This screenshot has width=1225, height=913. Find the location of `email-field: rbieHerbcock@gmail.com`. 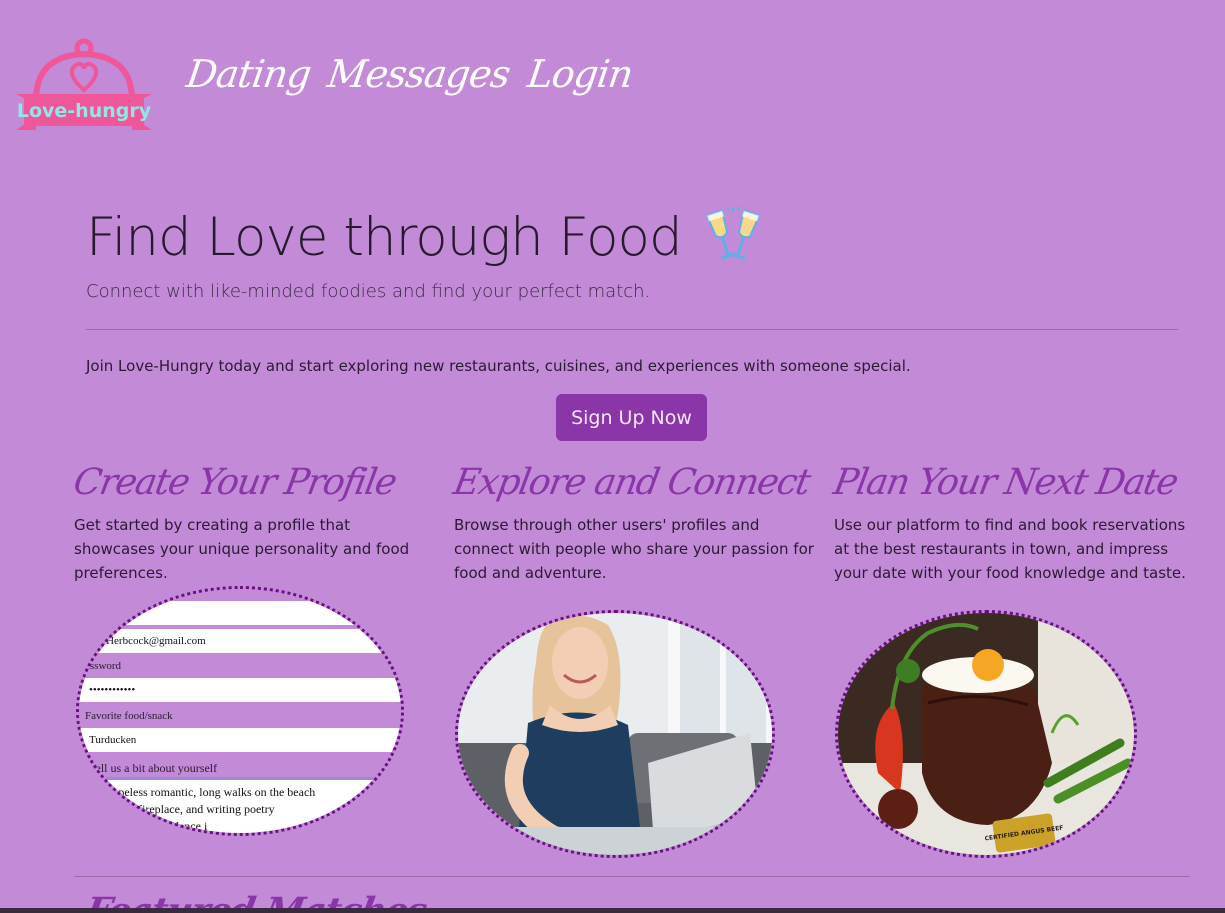

email-field: rbieHerbcock@gmail.com is located at coordinates (240, 641).